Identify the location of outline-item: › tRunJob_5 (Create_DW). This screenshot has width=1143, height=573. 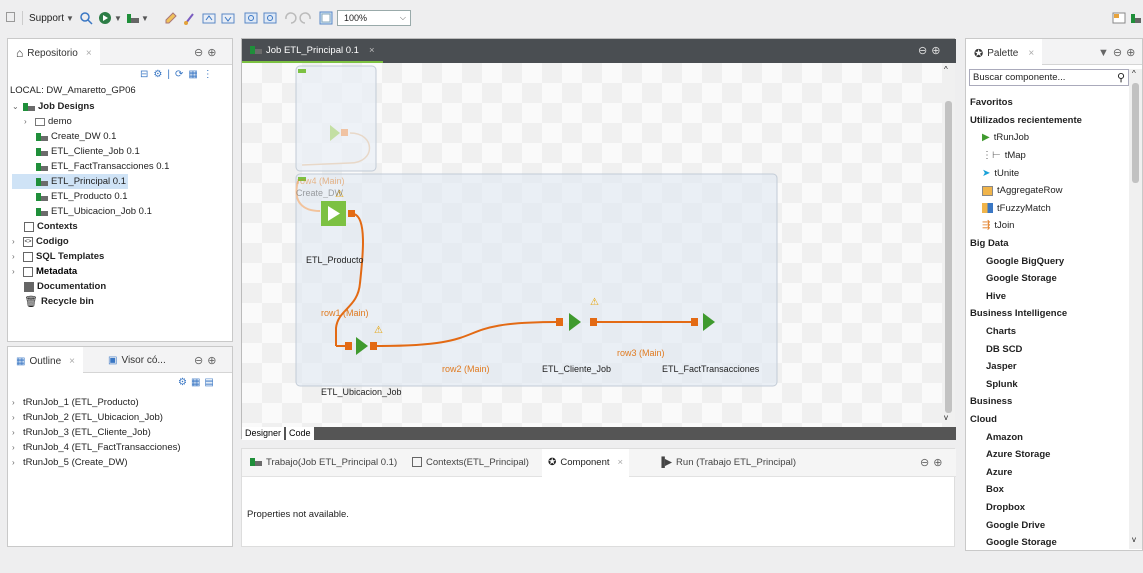
(96, 462).